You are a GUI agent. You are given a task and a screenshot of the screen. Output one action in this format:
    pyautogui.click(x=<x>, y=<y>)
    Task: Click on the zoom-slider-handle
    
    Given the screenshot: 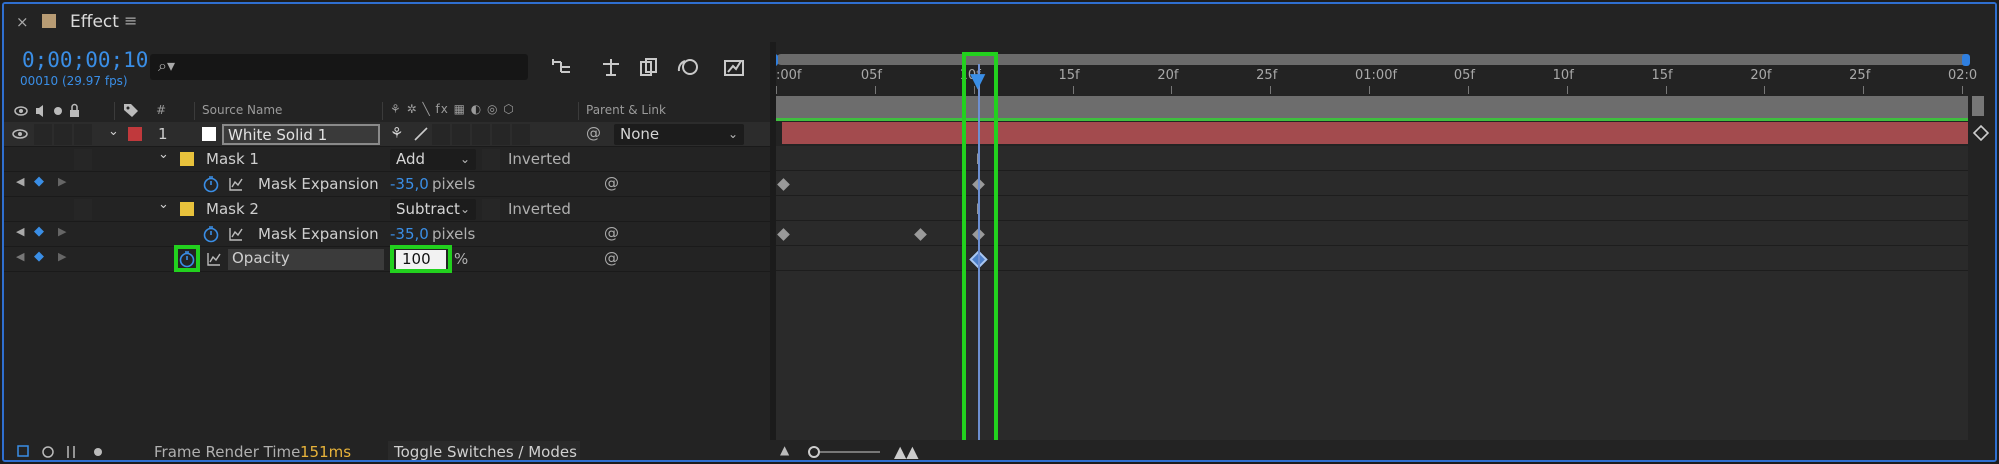 What is the action you would take?
    pyautogui.click(x=814, y=452)
    